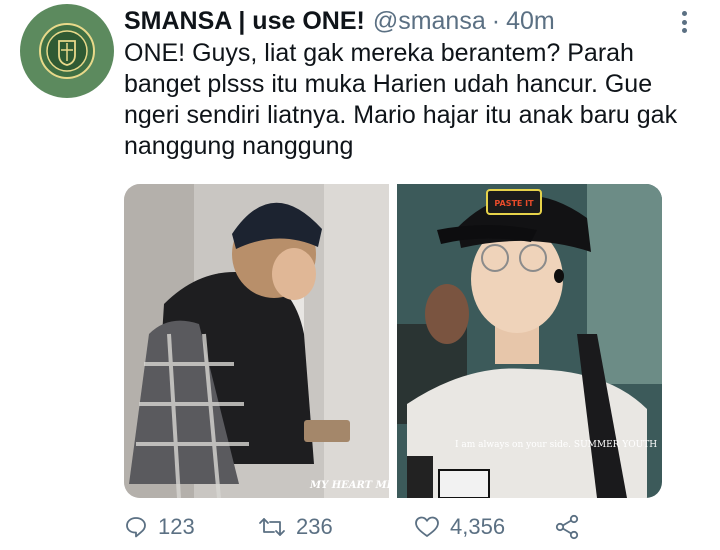  Describe the element at coordinates (478, 526) in the screenshot. I see `like-count: 4,356` at that location.